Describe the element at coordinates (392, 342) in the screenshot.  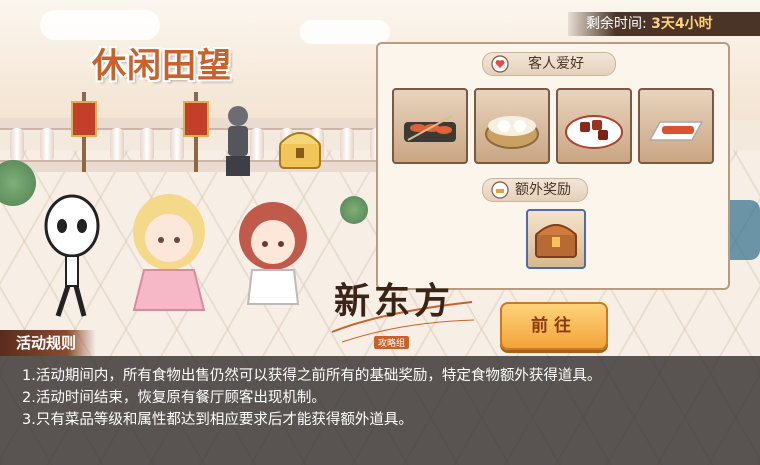
I see `logo-sub-text: 攻略组` at that location.